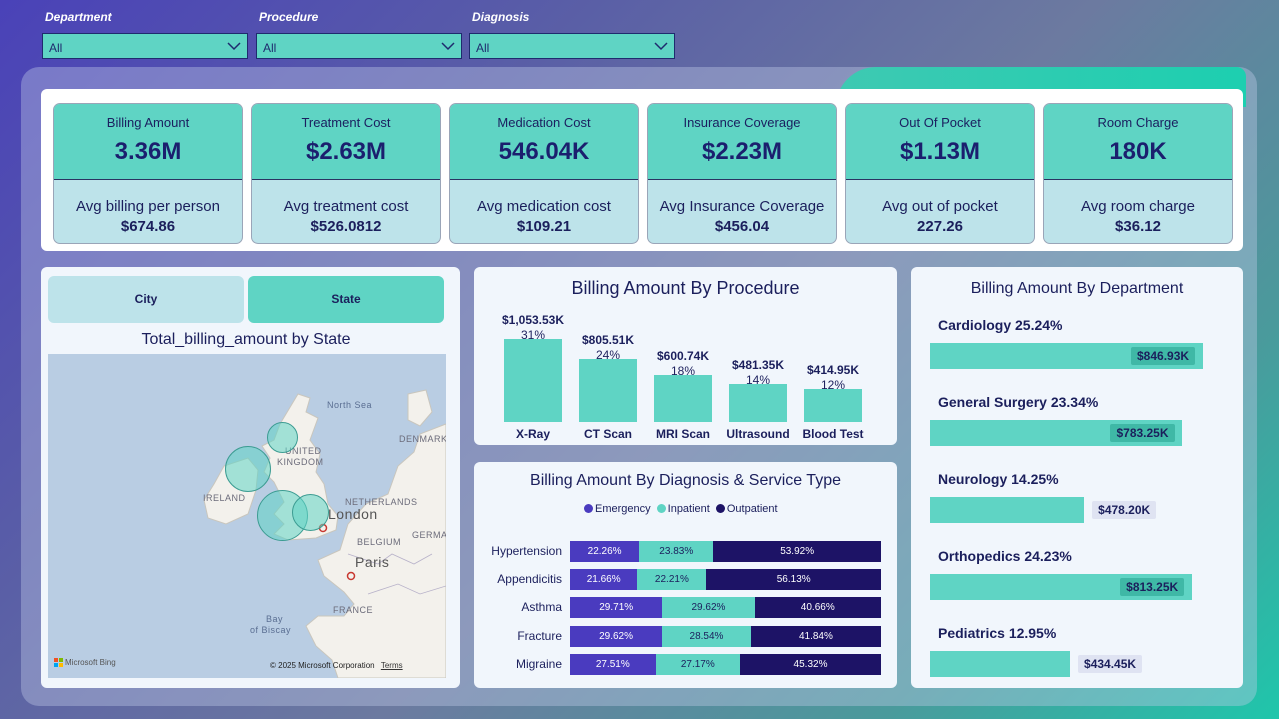 Image resolution: width=1279 pixels, height=719 pixels. Describe the element at coordinates (752, 509) in the screenshot. I see `legend-label: Outpatient` at that location.